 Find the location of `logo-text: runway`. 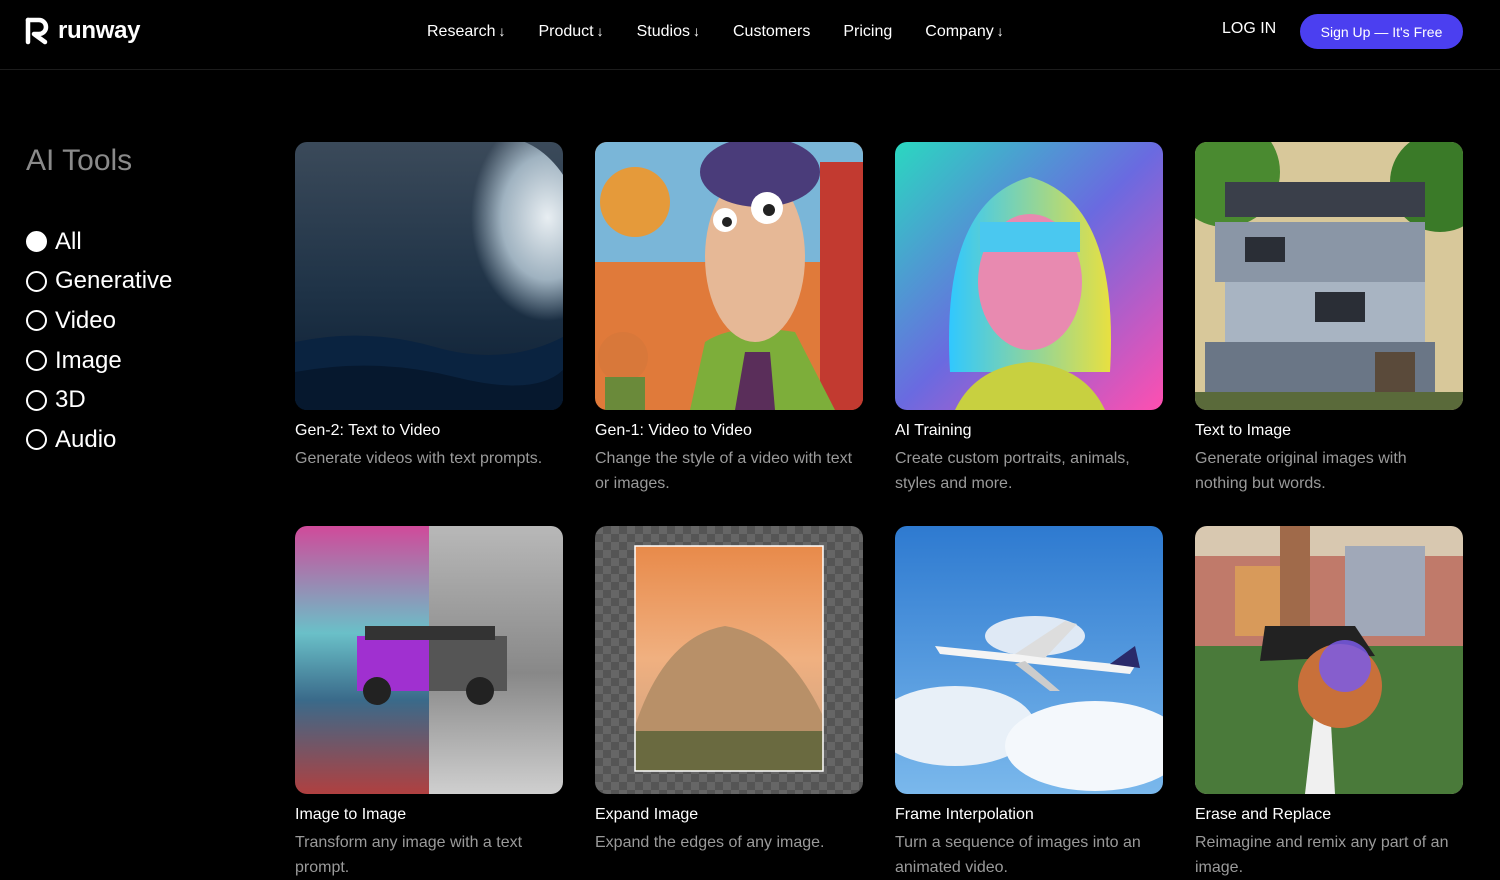

logo-text: runway is located at coordinates (99, 30).